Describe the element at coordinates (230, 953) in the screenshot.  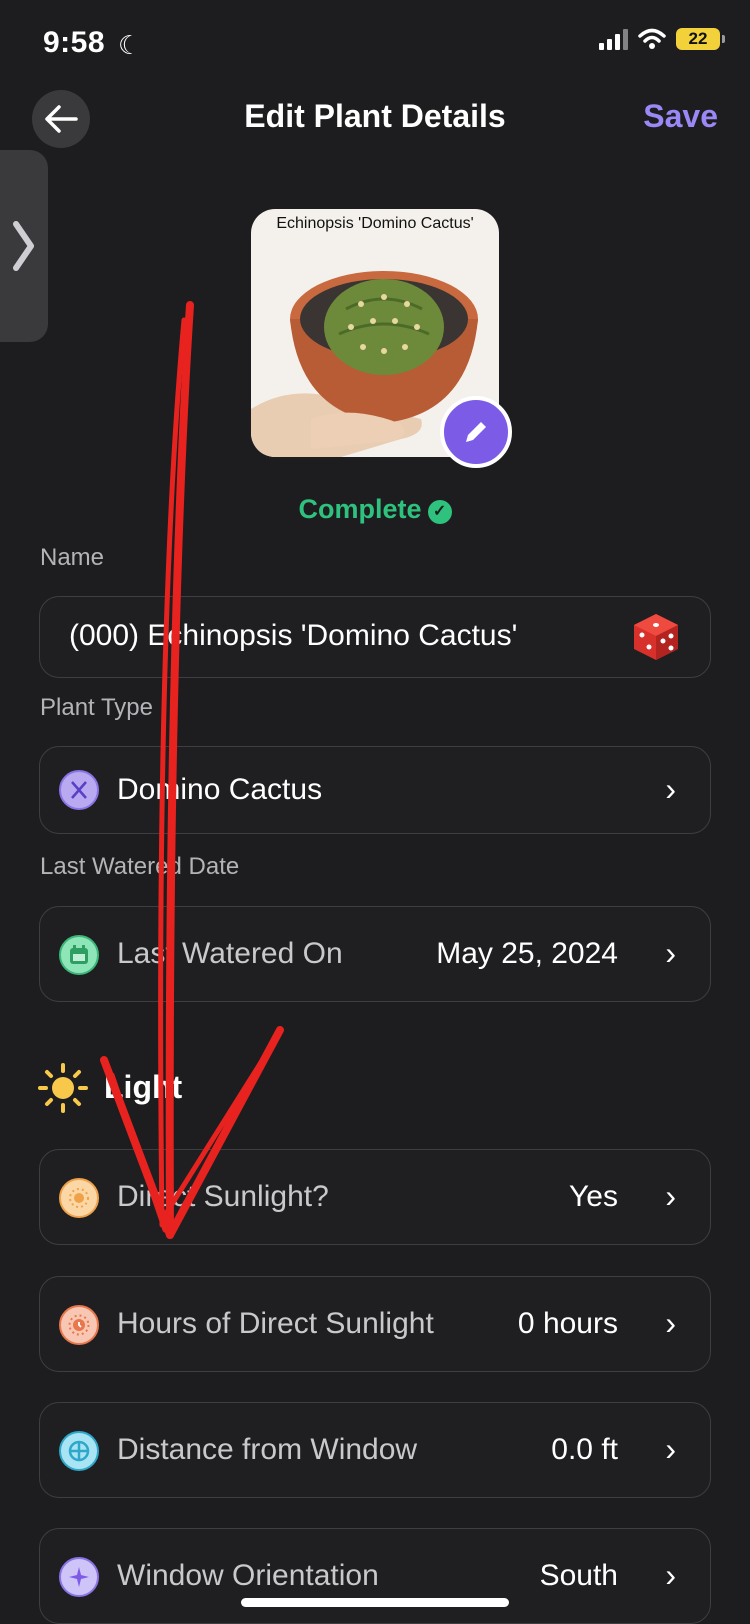
I see `last-watered-field-label: Last Watered On` at that location.